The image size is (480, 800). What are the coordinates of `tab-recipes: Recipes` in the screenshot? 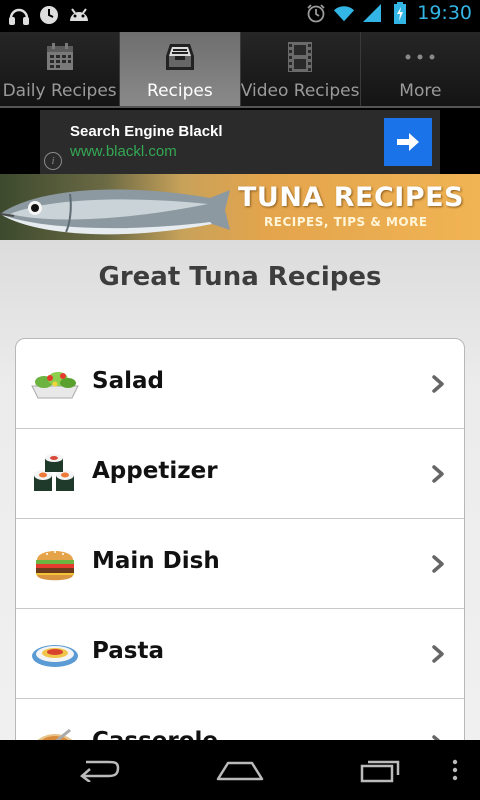 It's located at (180, 69).